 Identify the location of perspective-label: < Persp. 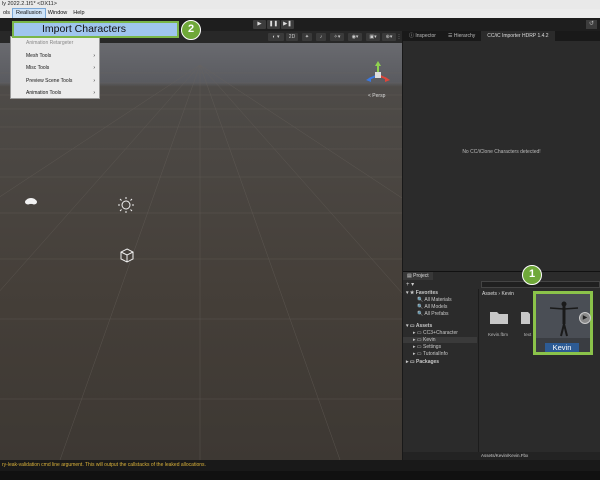
(376, 96).